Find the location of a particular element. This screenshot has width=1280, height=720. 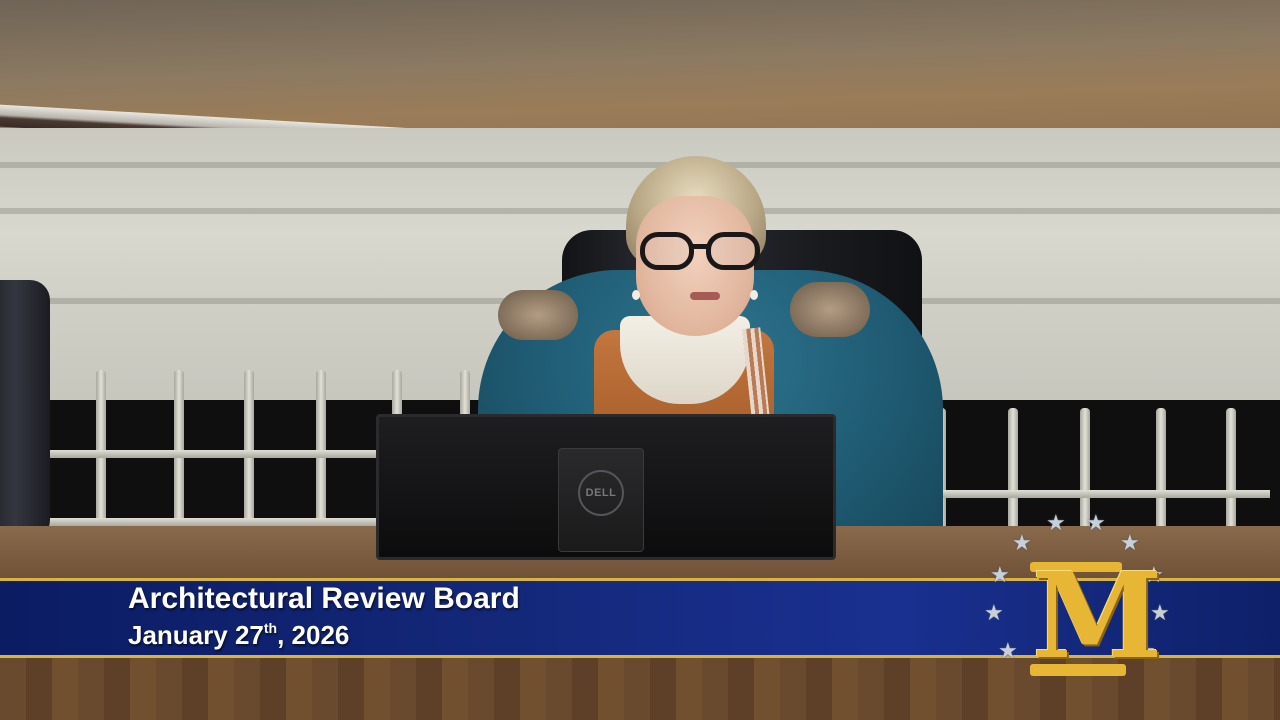

meeting-date: January 27th, 2026 is located at coordinates (238, 635).